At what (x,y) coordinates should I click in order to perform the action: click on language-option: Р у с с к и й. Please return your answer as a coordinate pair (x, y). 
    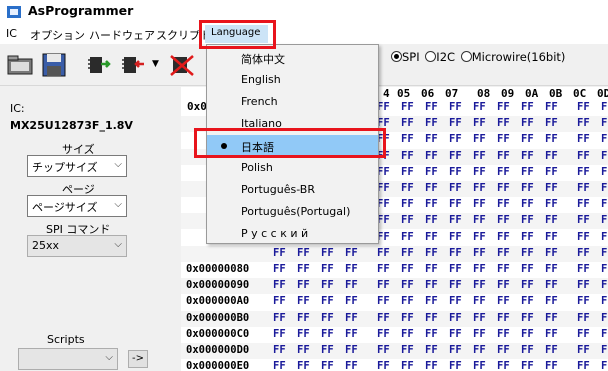
    Looking at the image, I should click on (292, 234).